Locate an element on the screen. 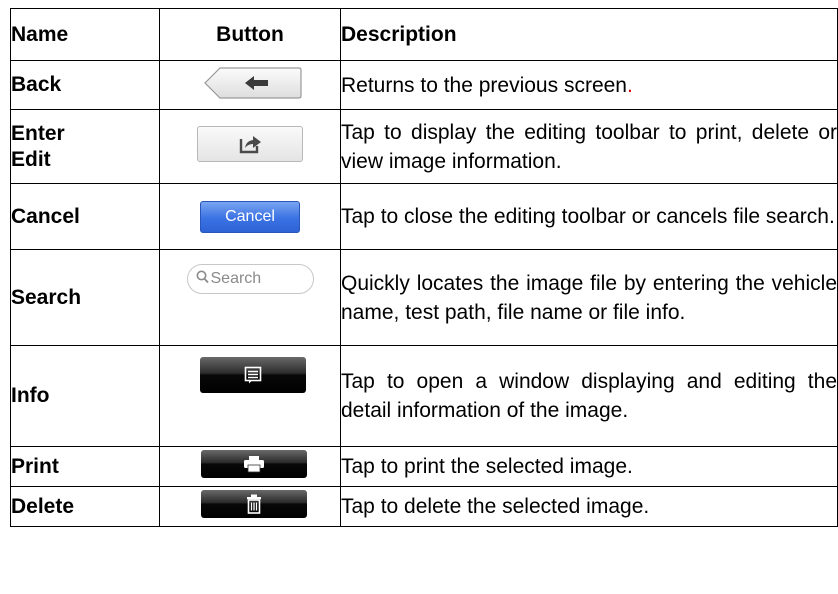 The image size is (838, 594). info-button is located at coordinates (253, 375).